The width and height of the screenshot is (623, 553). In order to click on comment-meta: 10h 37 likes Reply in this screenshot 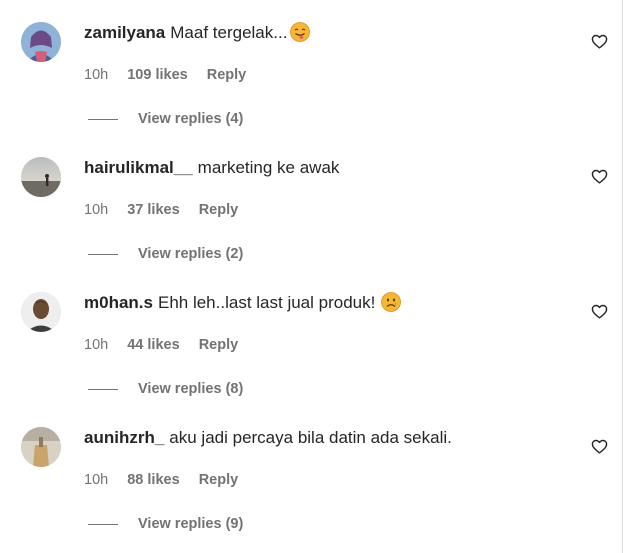, I will do `click(161, 210)`.